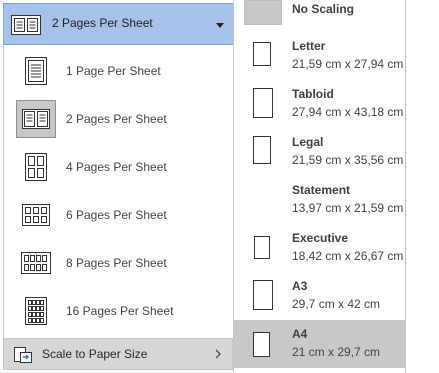  I want to click on no-scaling-label: No Scaling, so click(323, 9).